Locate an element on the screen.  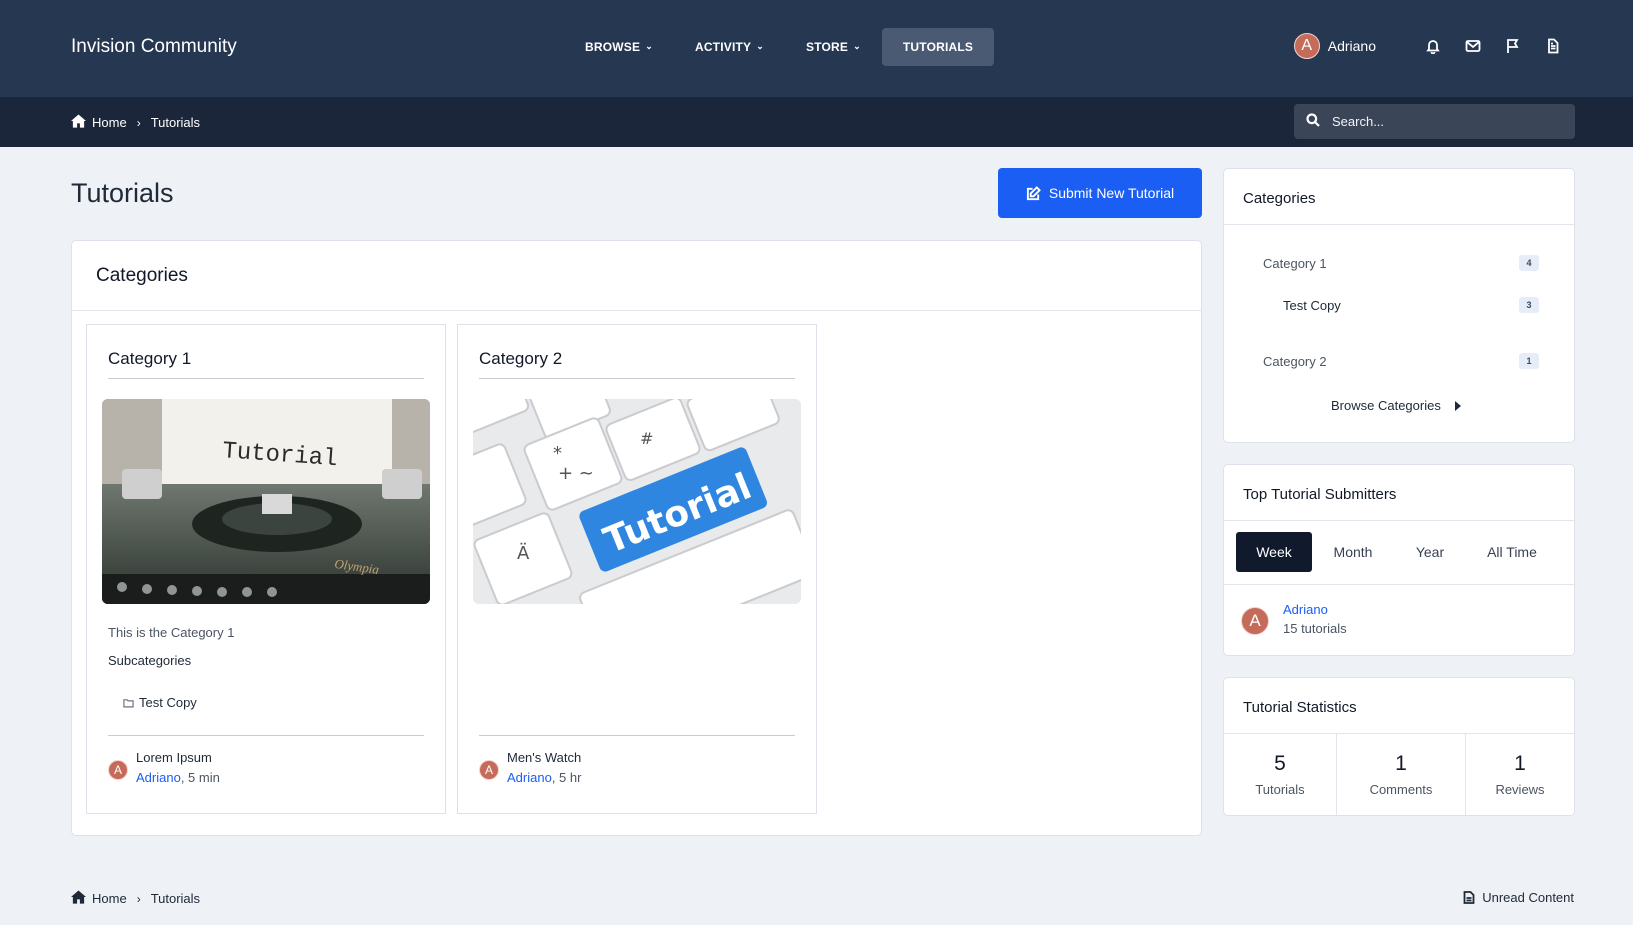
stats-row: 5 Tutorials 1 Comments 1 Reviews is located at coordinates (1399, 774).